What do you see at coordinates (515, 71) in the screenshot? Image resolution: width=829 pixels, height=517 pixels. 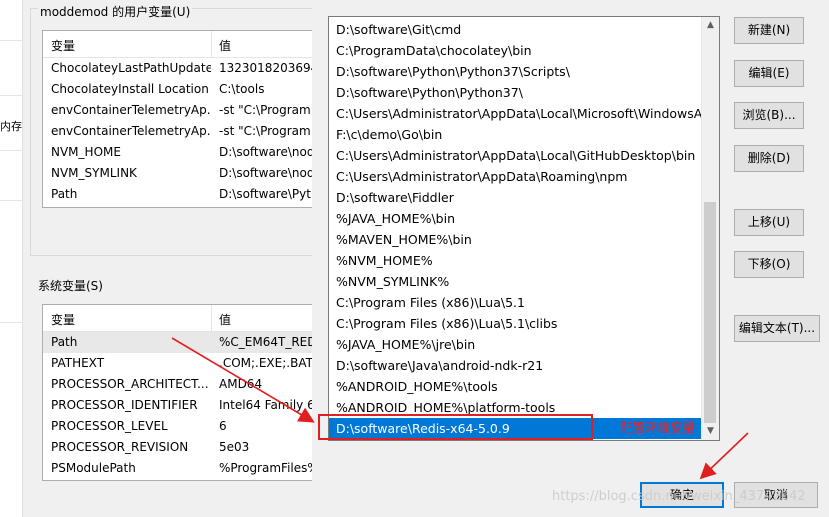 I see `path-entry: D:\software\Python\Python37\Scripts\` at bounding box center [515, 71].